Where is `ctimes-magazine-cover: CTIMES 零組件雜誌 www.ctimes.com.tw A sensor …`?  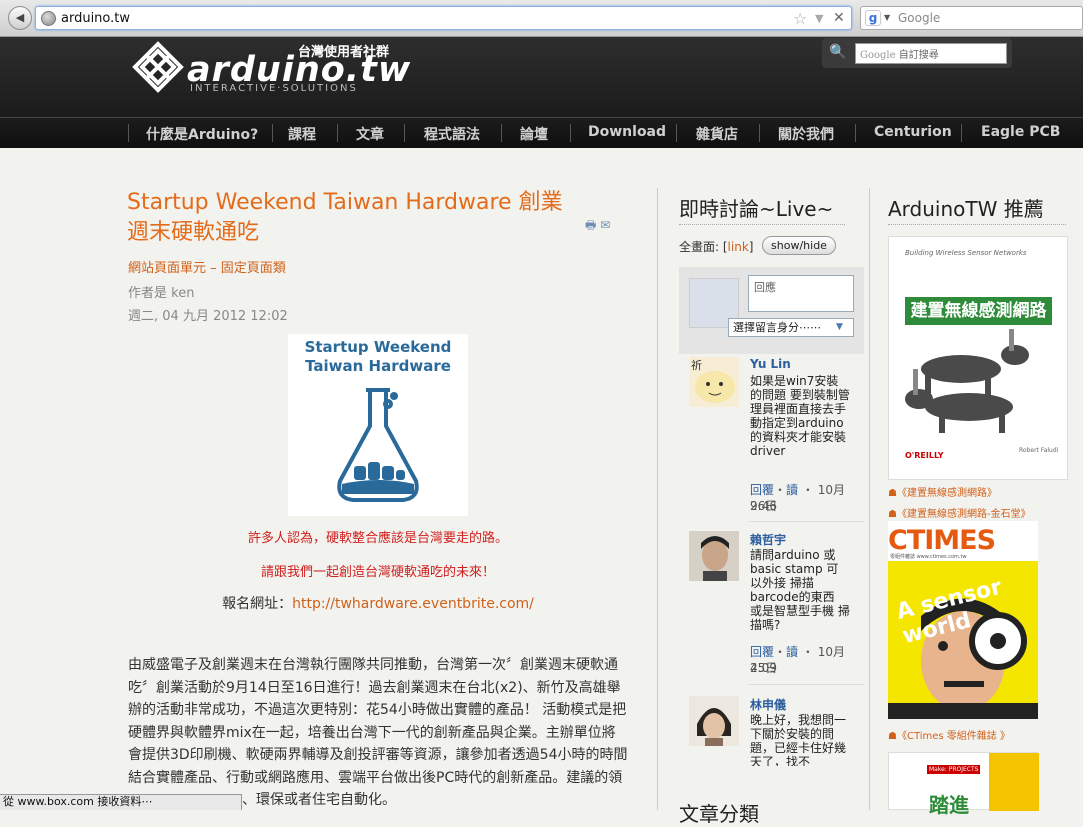
ctimes-magazine-cover: CTIMES 零組件雜誌 www.ctimes.com.tw A sensor … is located at coordinates (963, 620).